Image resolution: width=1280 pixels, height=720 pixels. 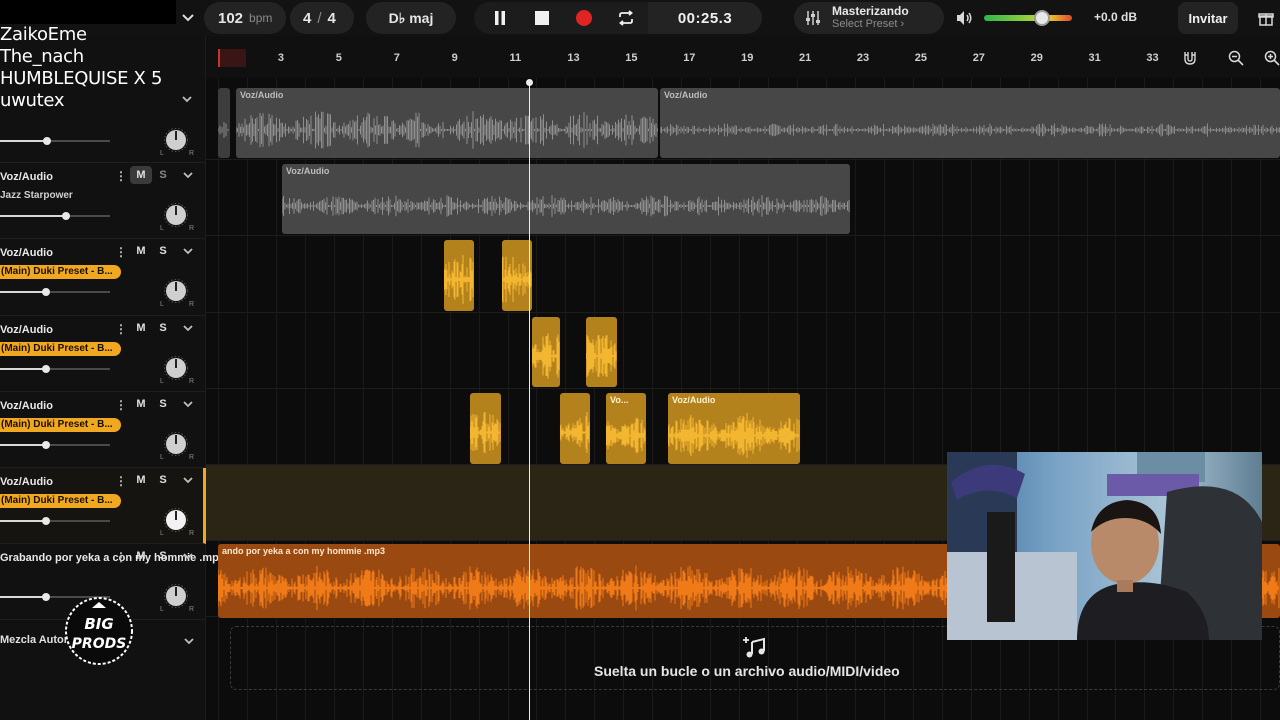 What do you see at coordinates (500, 18) in the screenshot?
I see `pause-button` at bounding box center [500, 18].